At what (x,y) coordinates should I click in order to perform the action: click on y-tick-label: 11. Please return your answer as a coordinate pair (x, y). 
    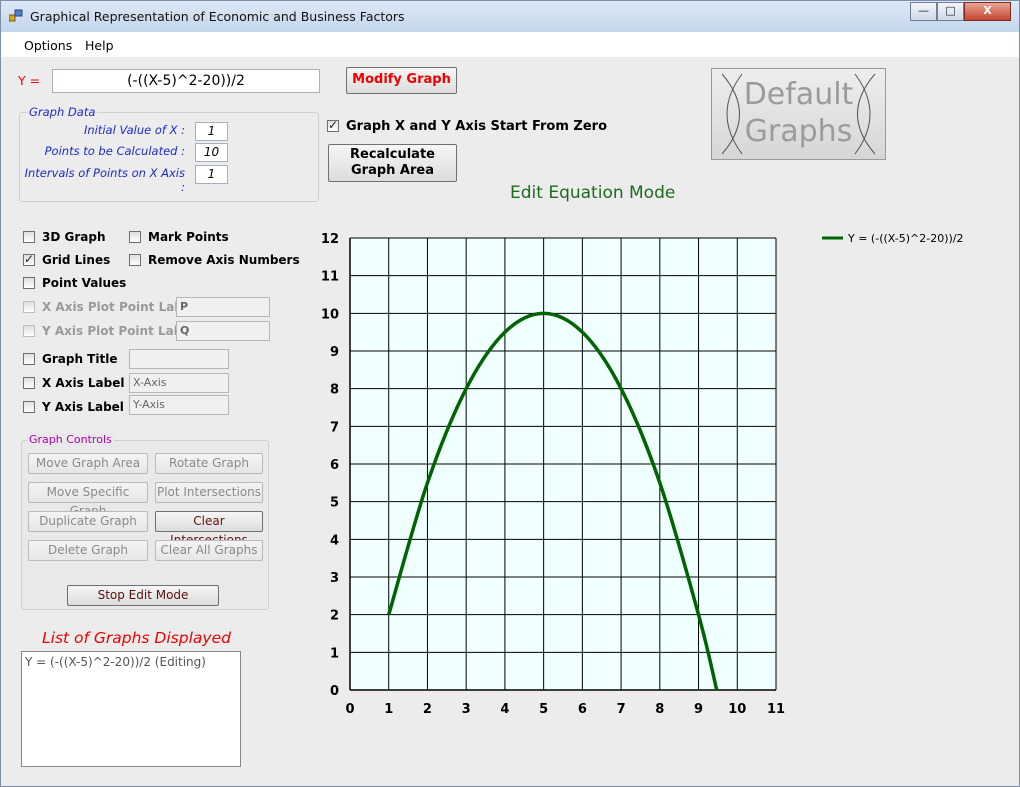
    Looking at the image, I should click on (330, 277).